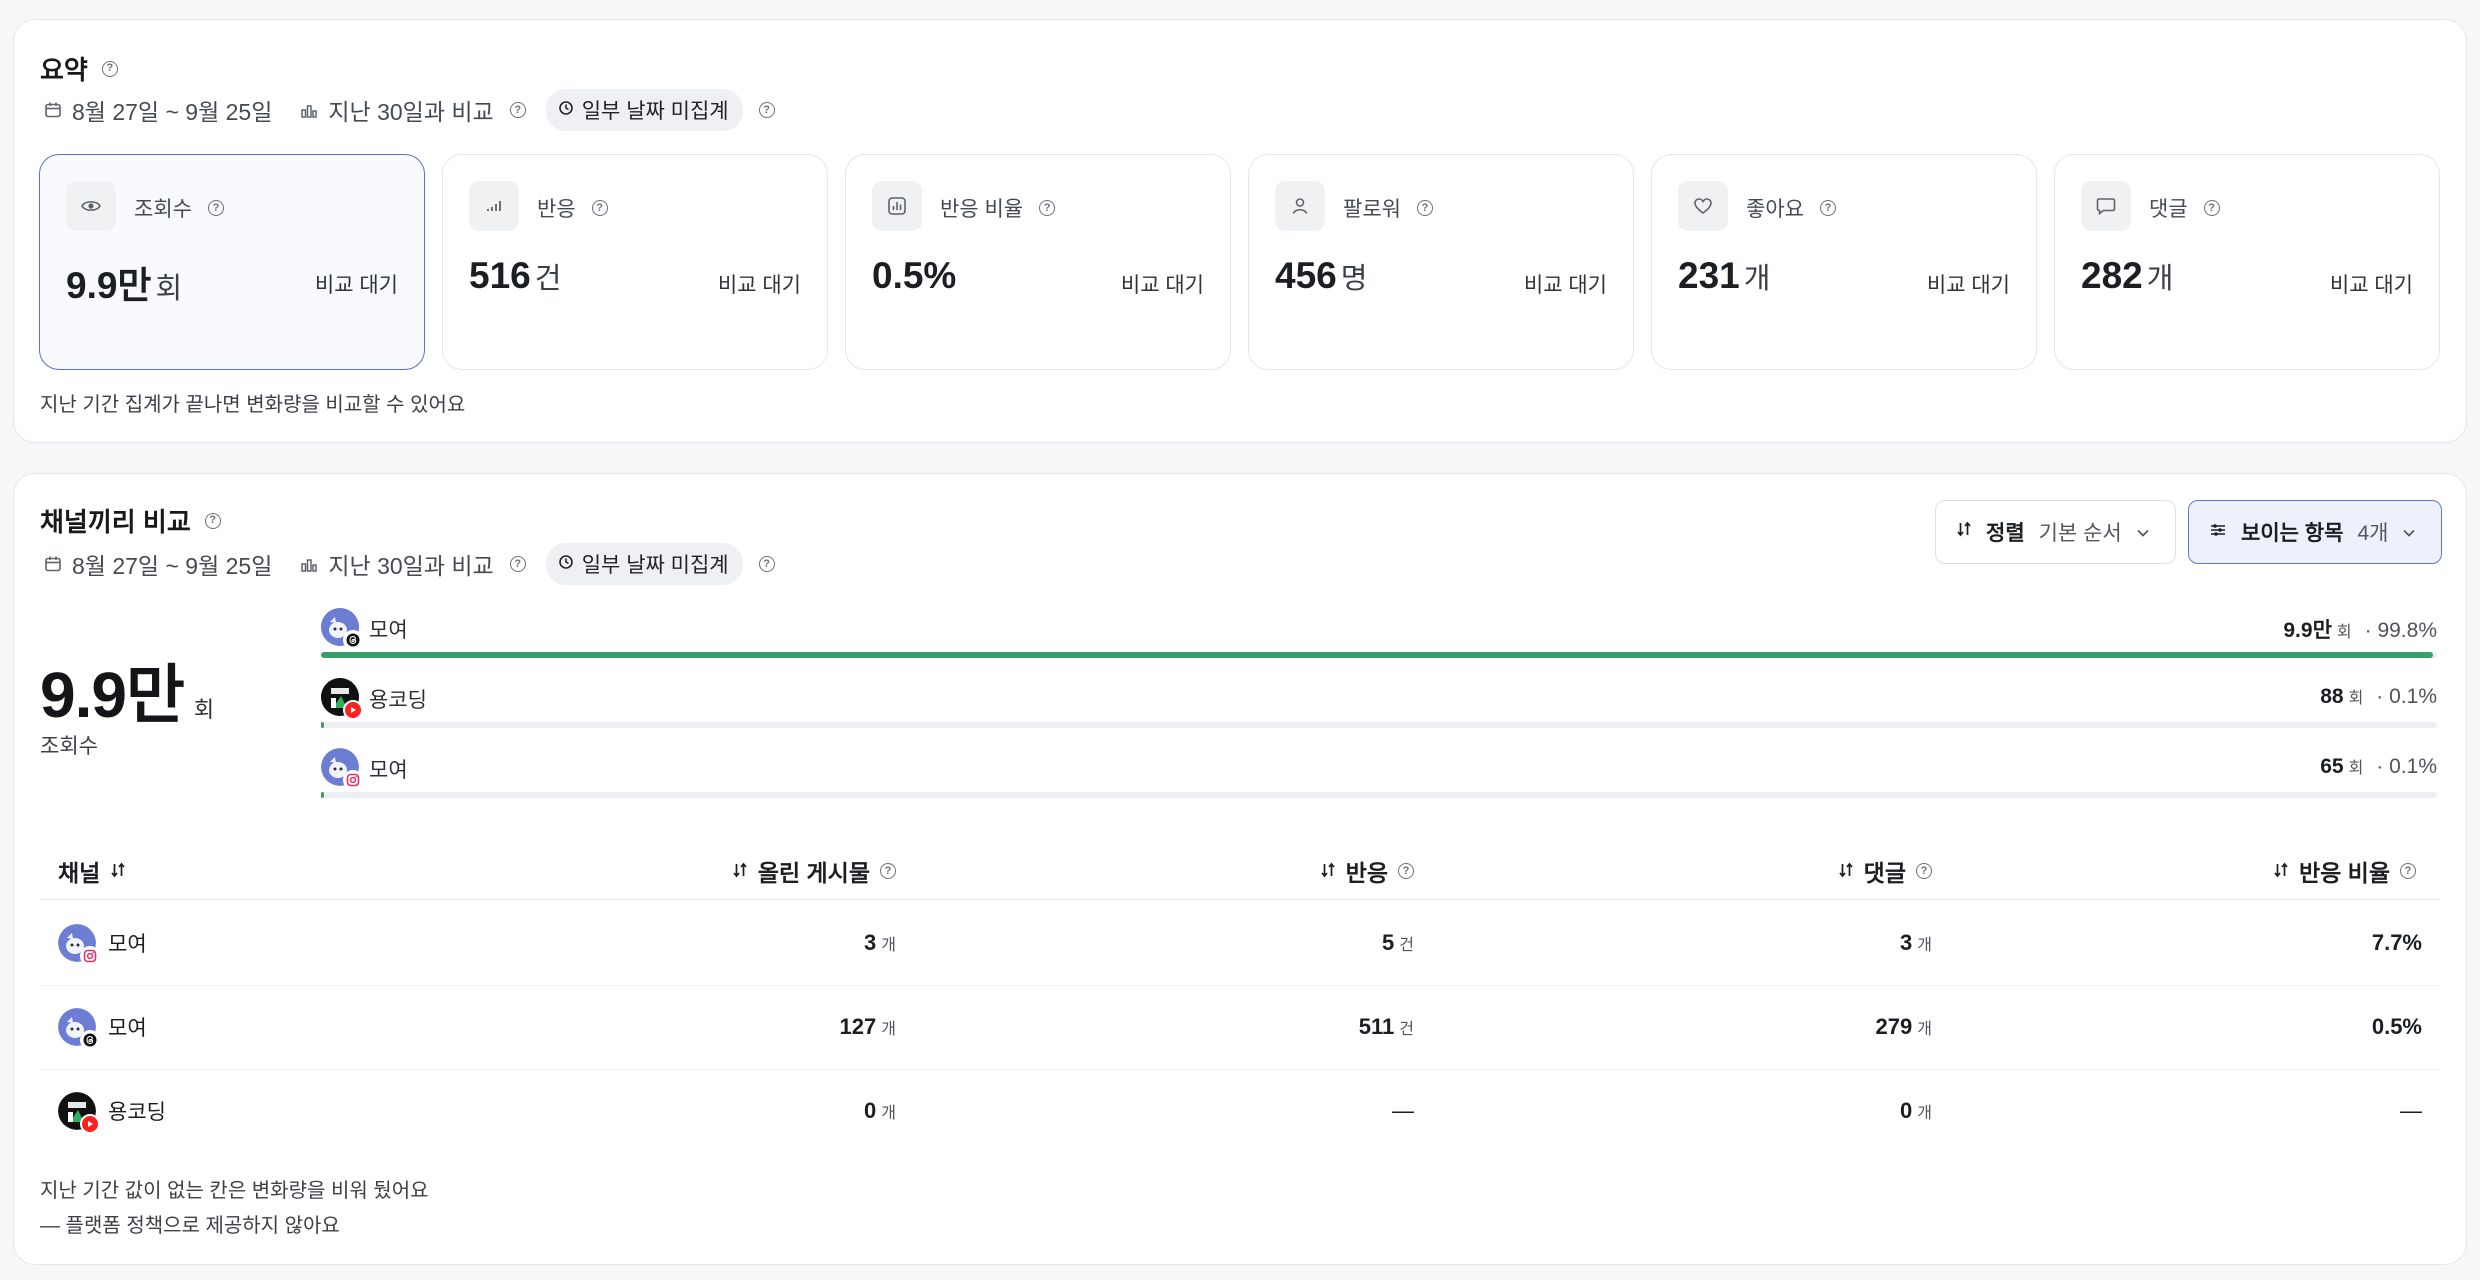 This screenshot has height=1280, width=2480. What do you see at coordinates (1240, 1028) in the screenshot?
I see `table-row: 모여 127 개 511 건 279 개 0.5%` at bounding box center [1240, 1028].